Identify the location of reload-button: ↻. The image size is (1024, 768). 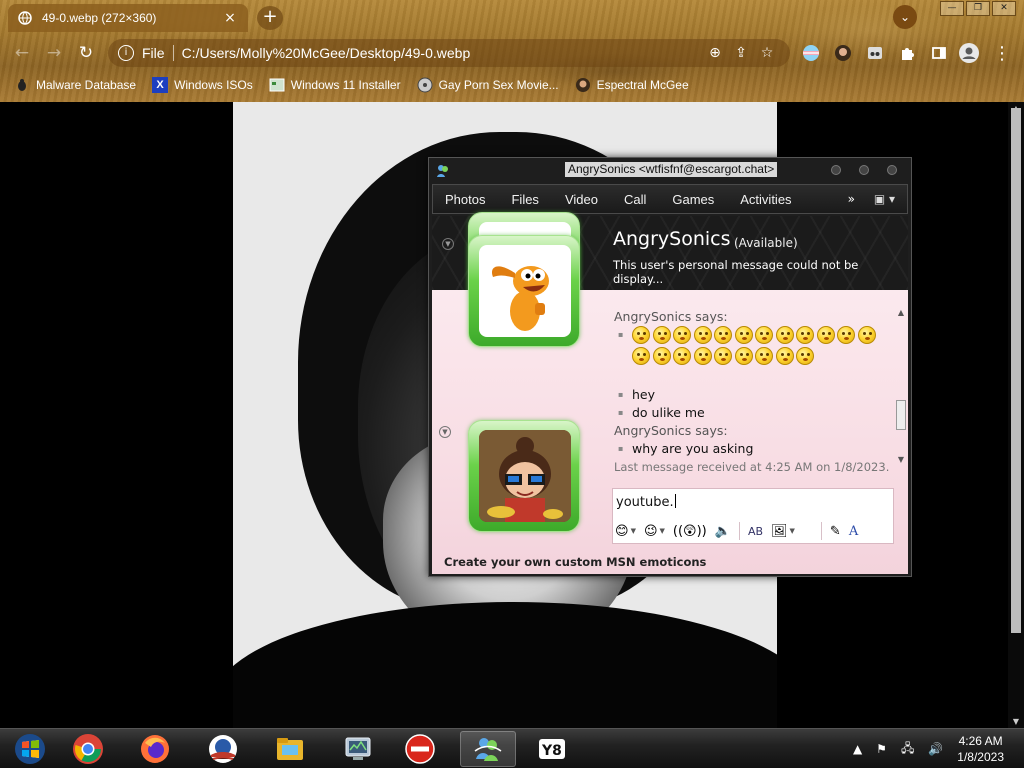
(86, 53).